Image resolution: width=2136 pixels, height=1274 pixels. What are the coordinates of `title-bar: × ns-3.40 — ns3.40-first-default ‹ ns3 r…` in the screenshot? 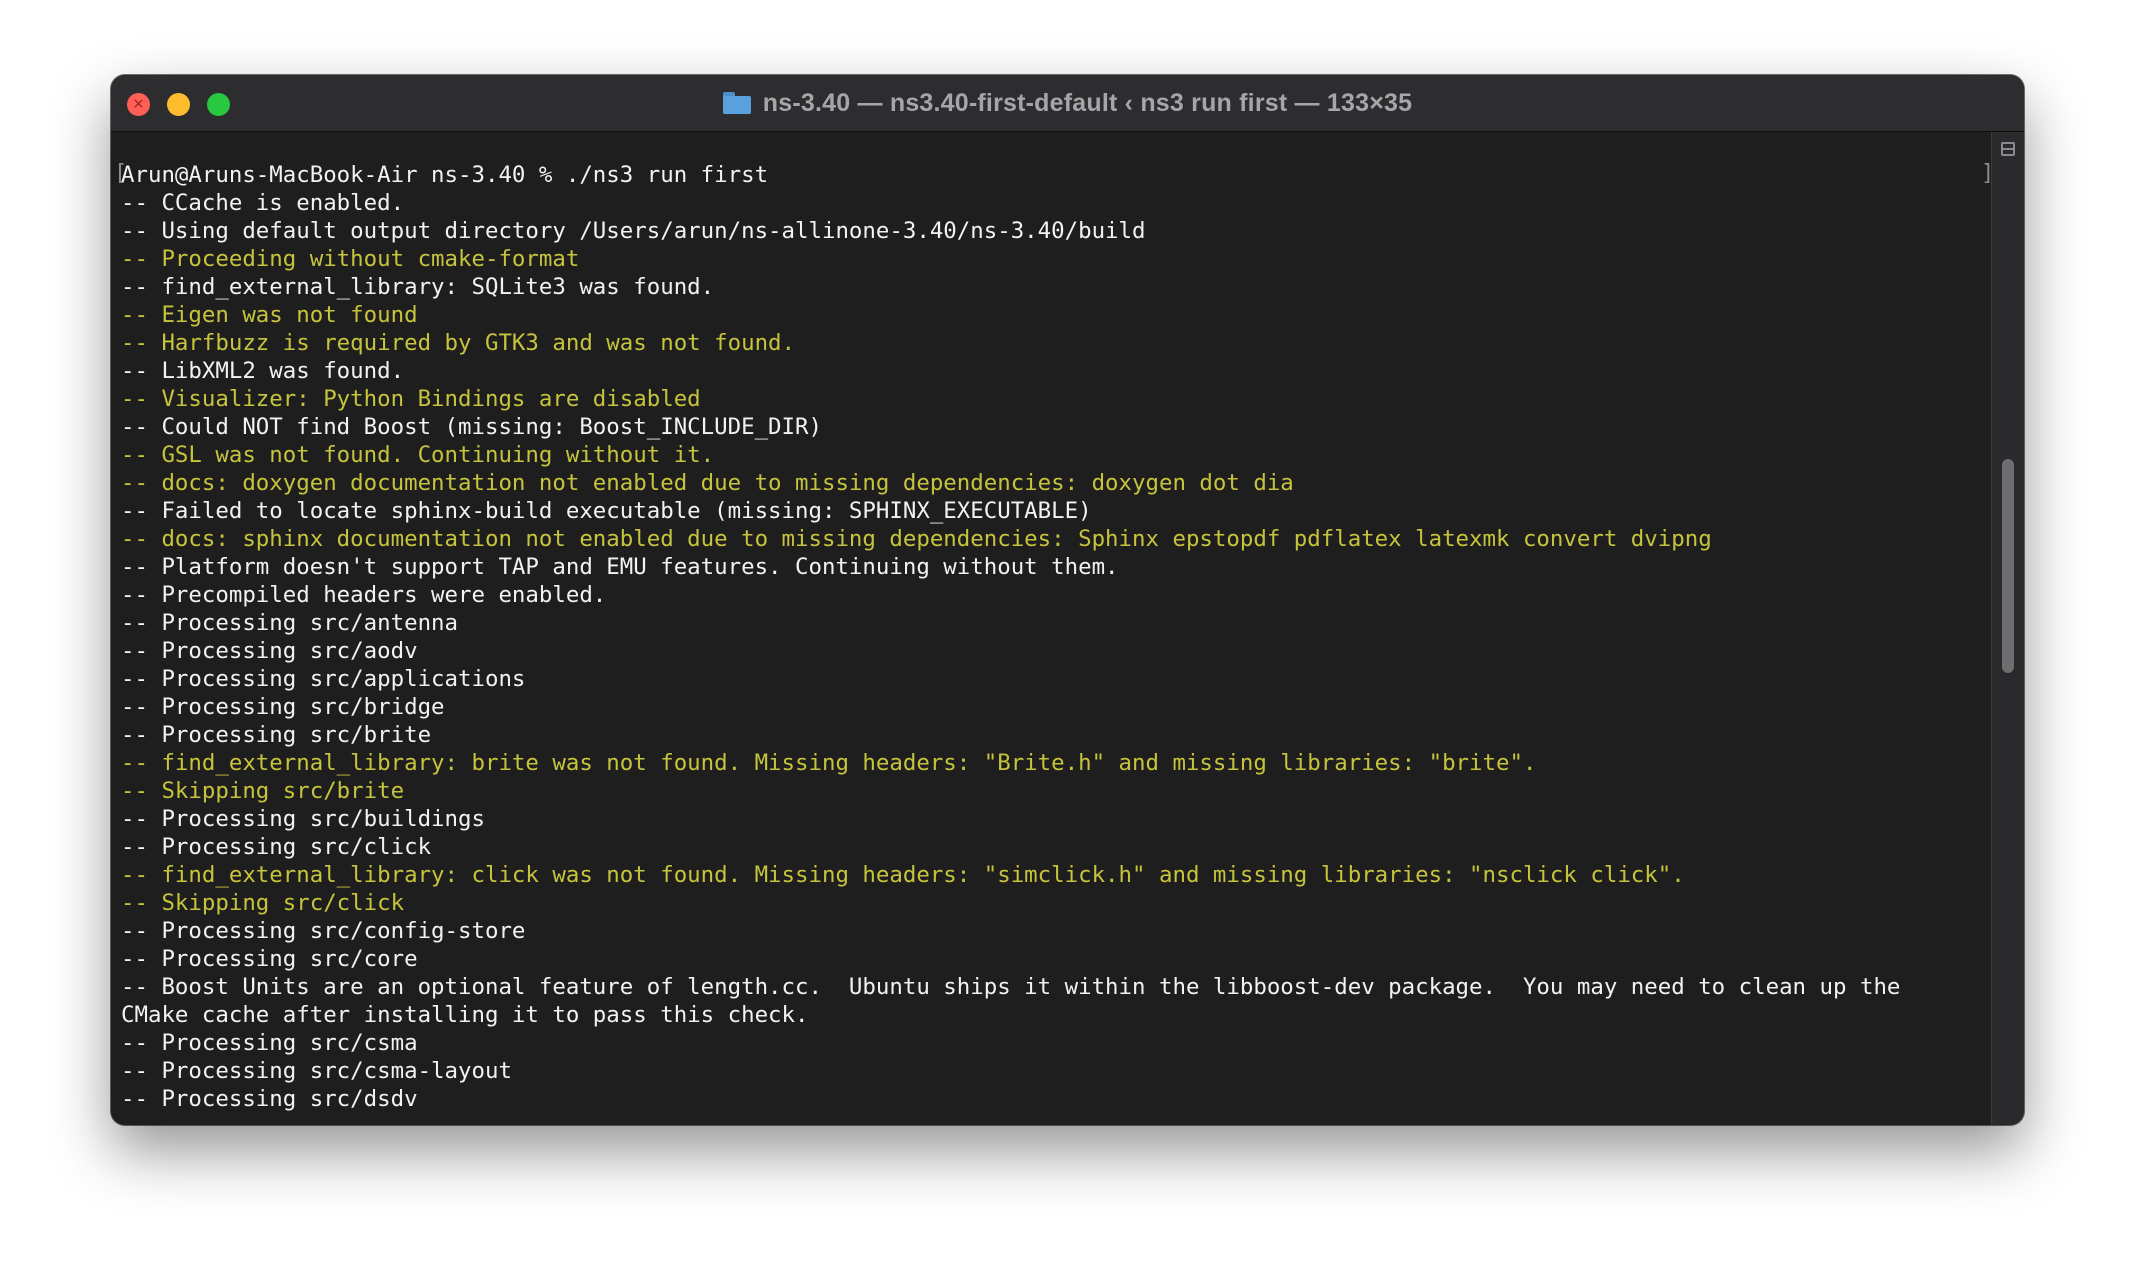 It's located at (1067, 103).